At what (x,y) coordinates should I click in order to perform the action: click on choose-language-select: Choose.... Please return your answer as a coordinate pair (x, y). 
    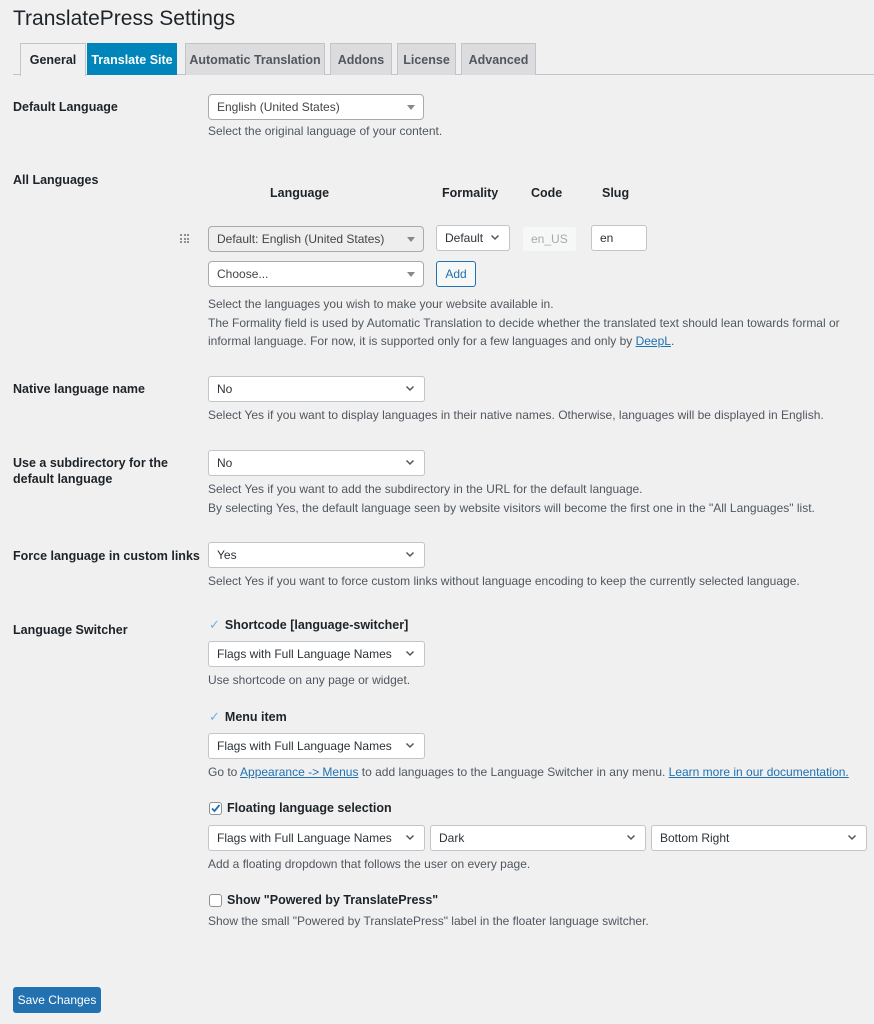
    Looking at the image, I should click on (316, 274).